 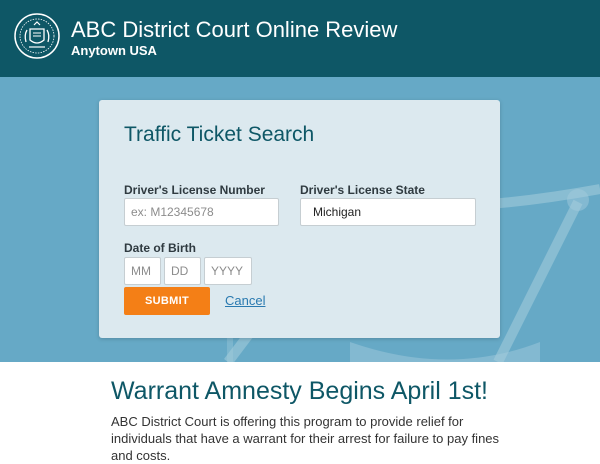 What do you see at coordinates (219, 134) in the screenshot?
I see `form-title: Traffic Ticket Search` at bounding box center [219, 134].